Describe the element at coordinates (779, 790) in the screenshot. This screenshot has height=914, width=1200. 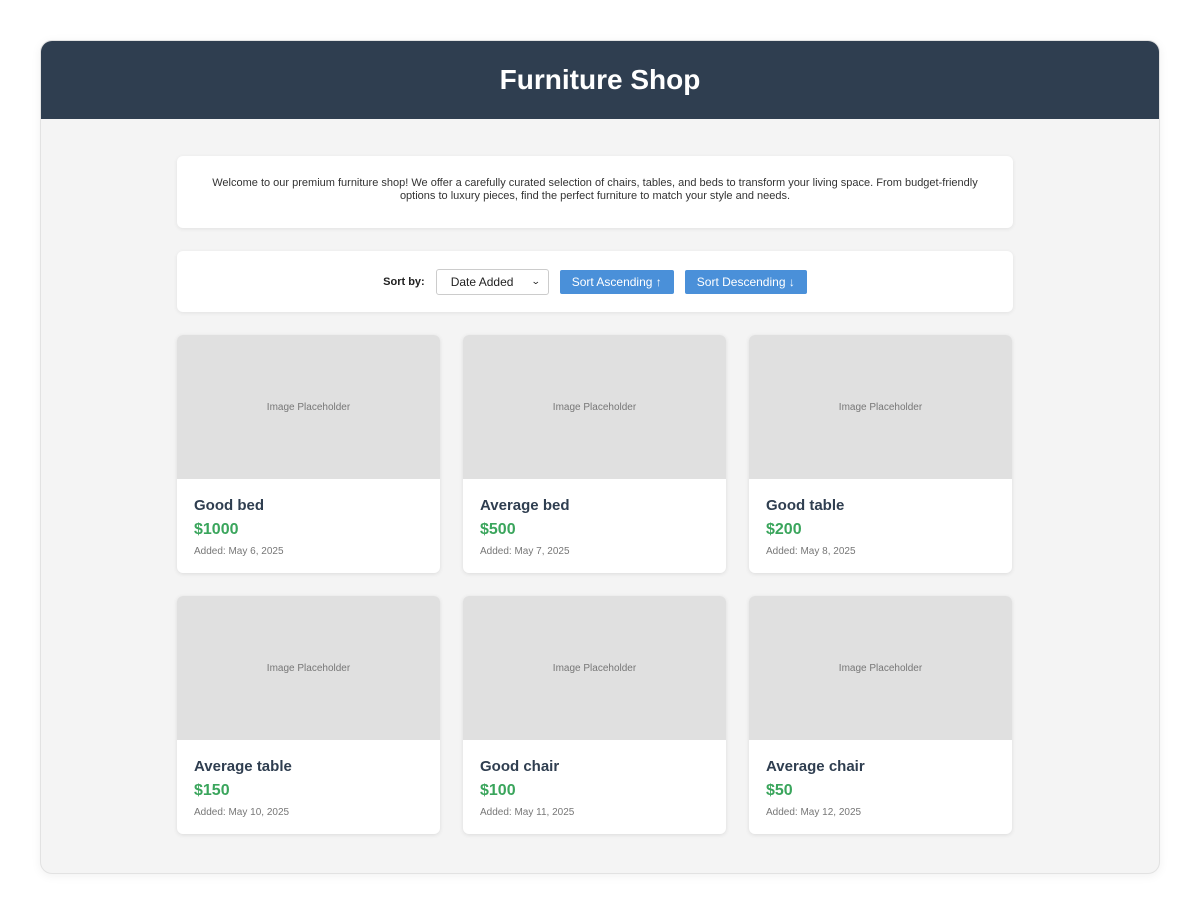
I see `product-price: $50` at that location.